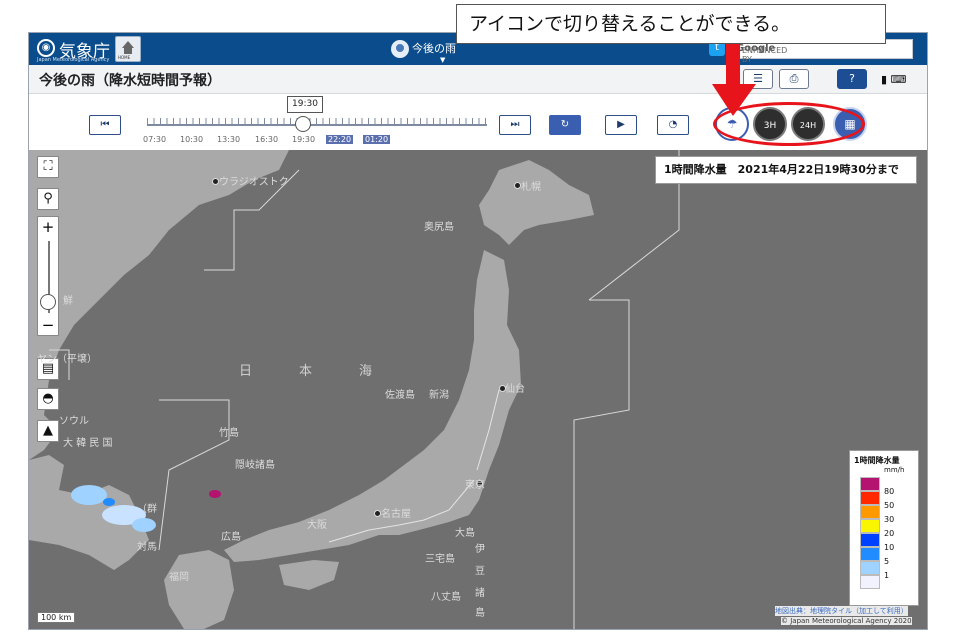 The image size is (960, 642). Describe the element at coordinates (48, 276) in the screenshot. I see `zoom-control: + −` at that location.